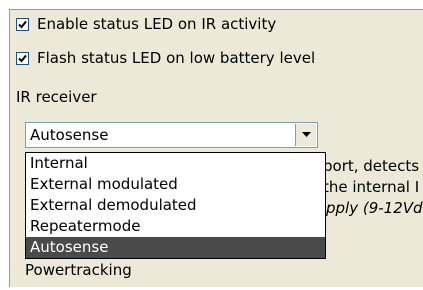 This screenshot has width=423, height=290. What do you see at coordinates (69, 135) in the screenshot?
I see `ir-receiver-selected-value: Autosense` at bounding box center [69, 135].